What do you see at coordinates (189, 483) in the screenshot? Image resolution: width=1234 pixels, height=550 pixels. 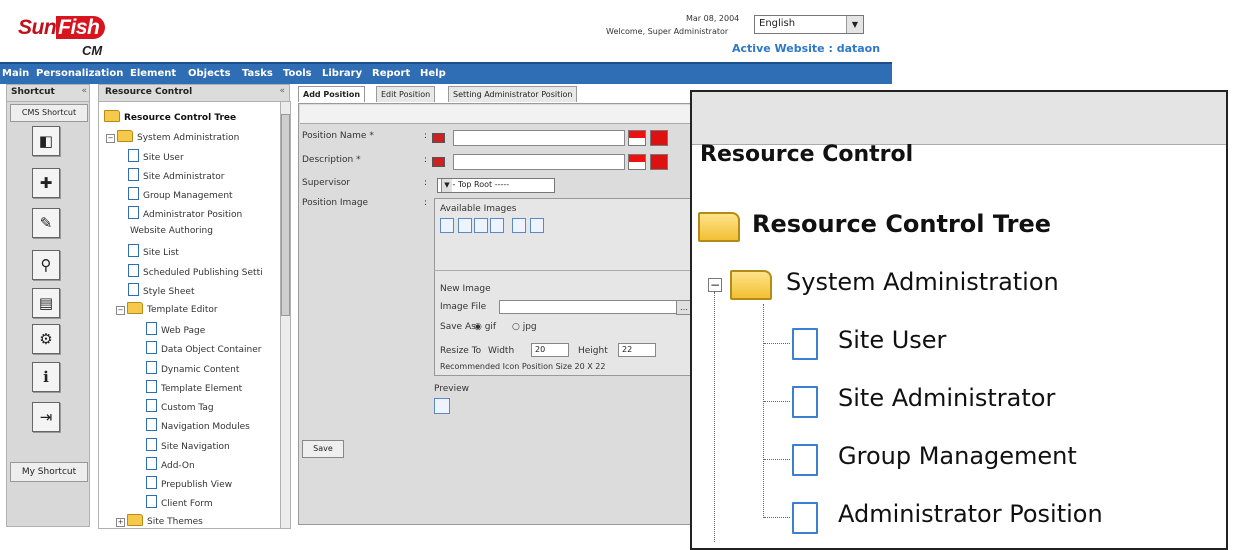 I see `tree-item-prepublish-view: Prepublish View` at bounding box center [189, 483].